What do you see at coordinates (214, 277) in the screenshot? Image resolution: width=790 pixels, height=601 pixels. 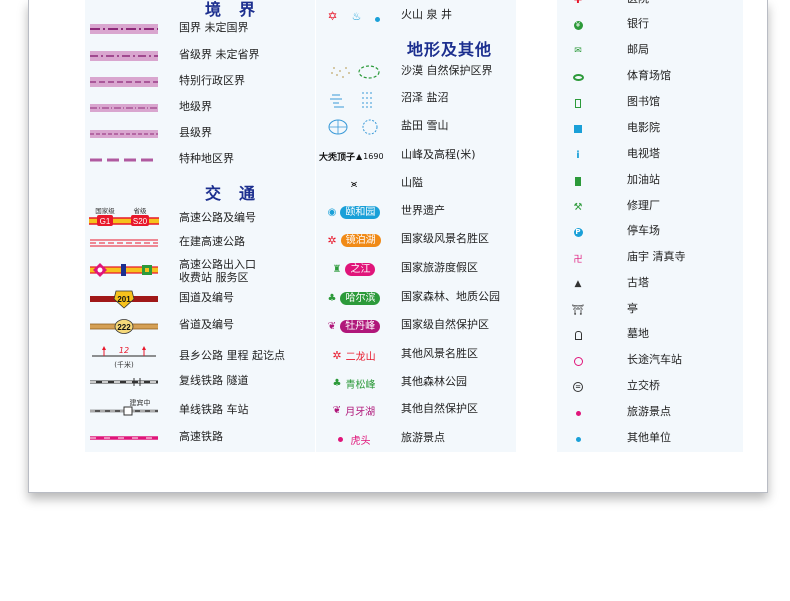 I see `legend-label-line2: 收费站 服务区` at bounding box center [214, 277].